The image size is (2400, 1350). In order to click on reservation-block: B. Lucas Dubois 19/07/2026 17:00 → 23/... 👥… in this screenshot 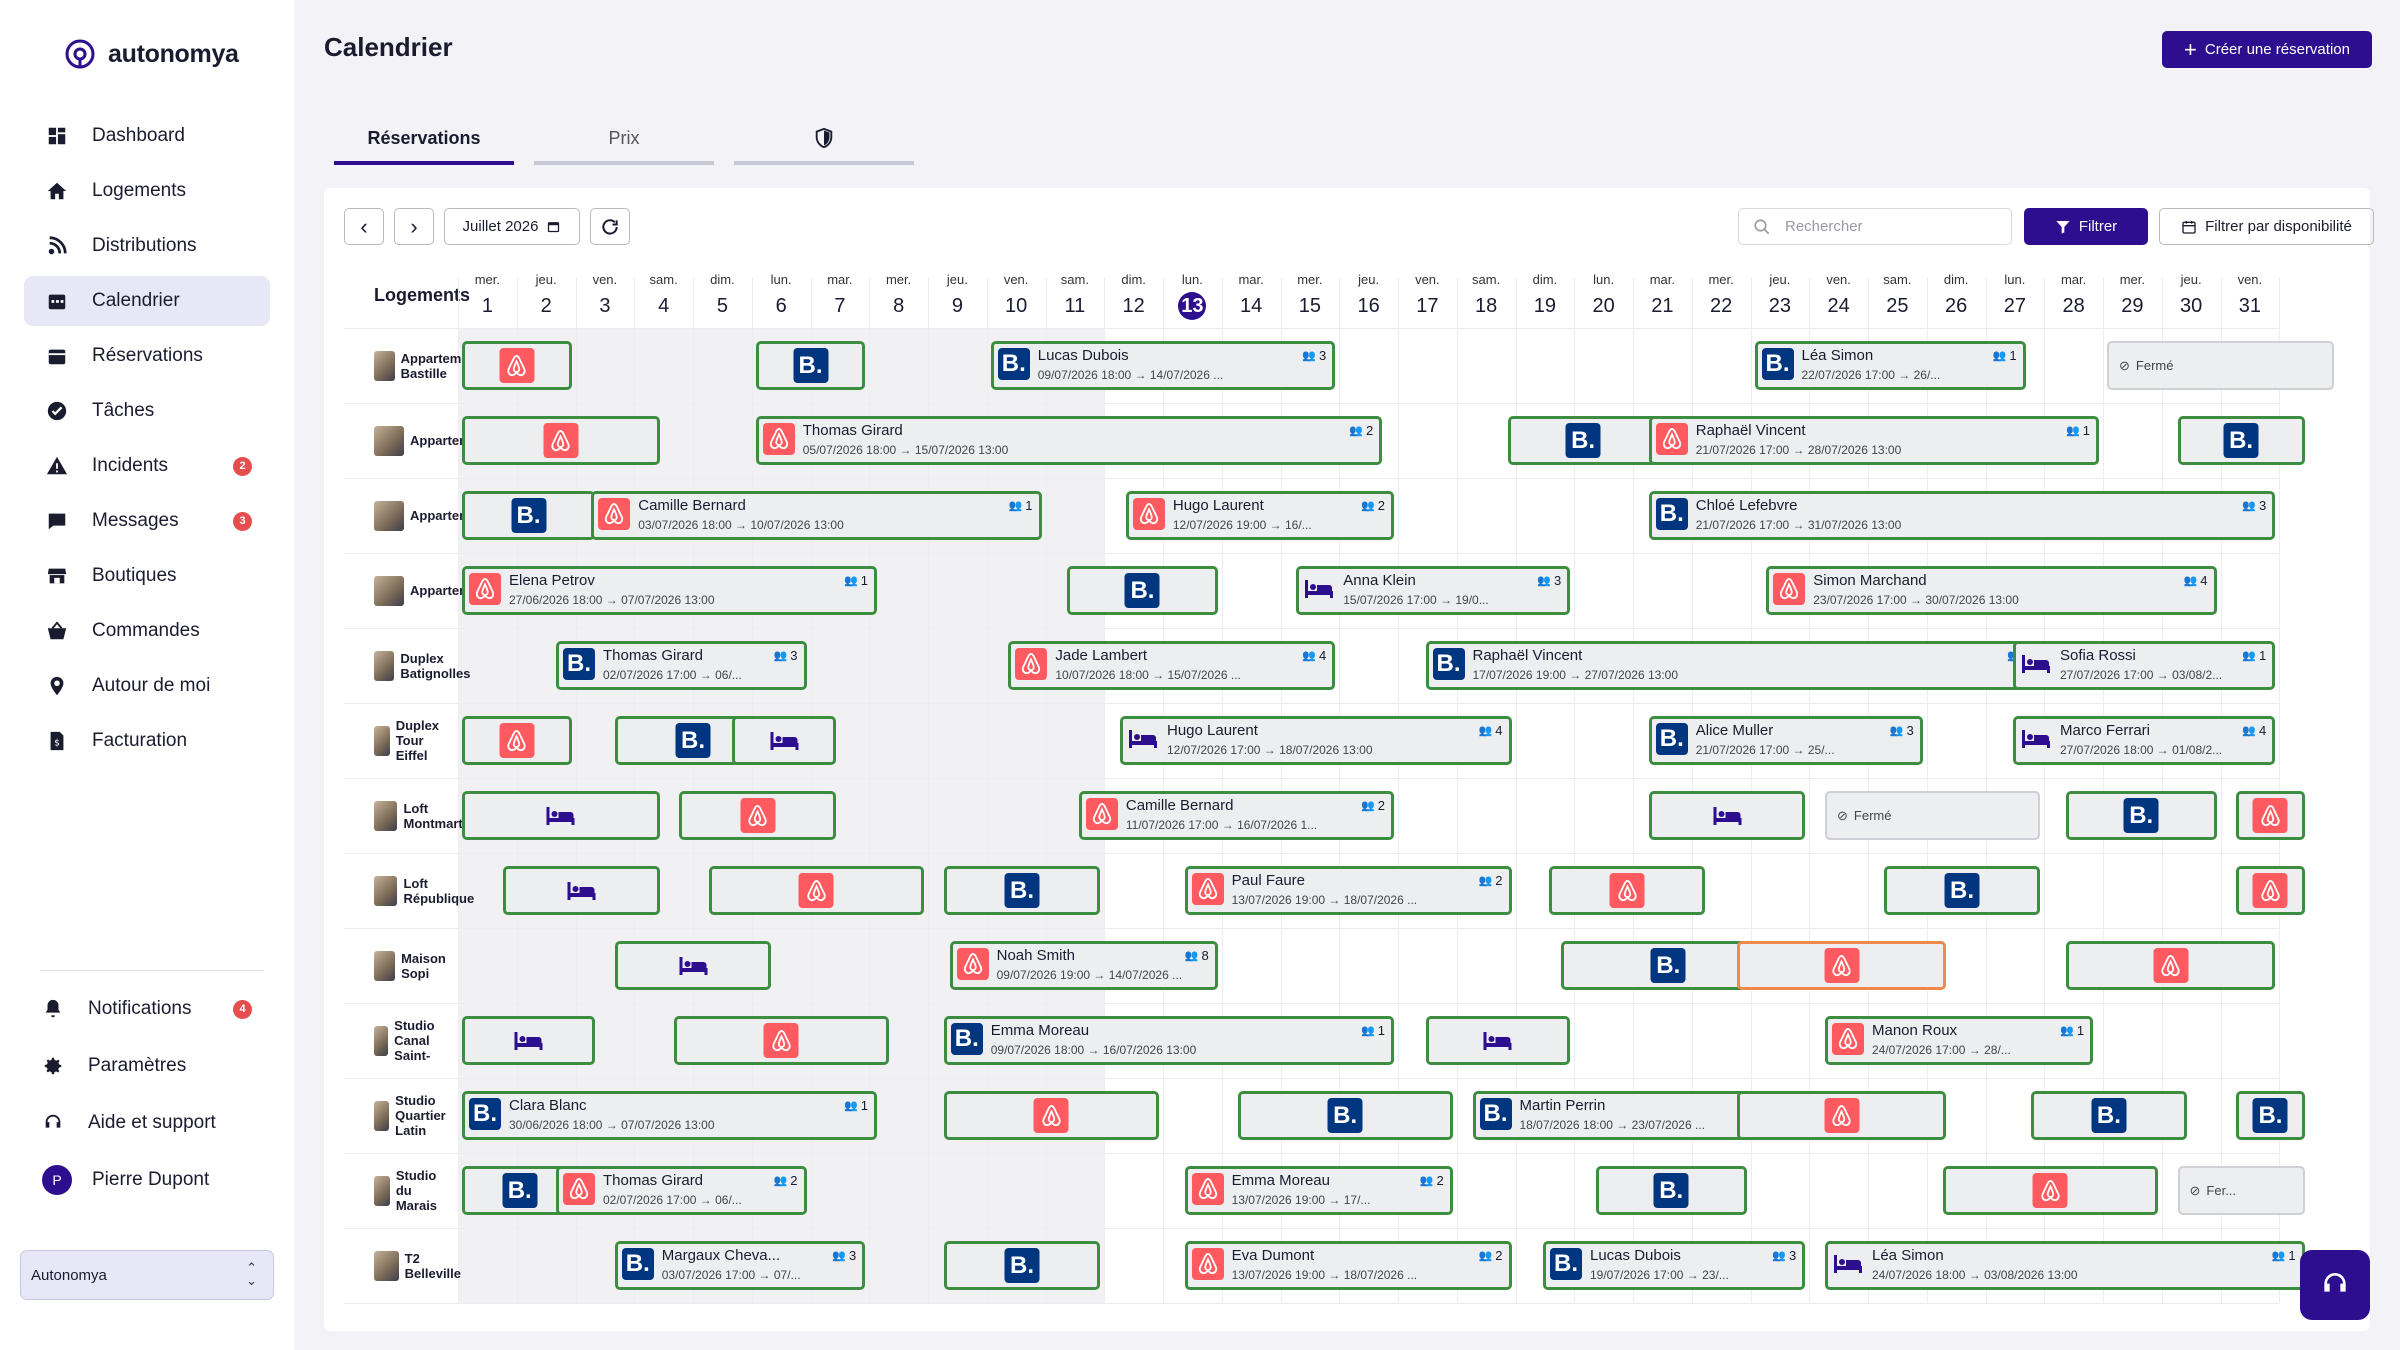, I will do `click(1674, 1265)`.